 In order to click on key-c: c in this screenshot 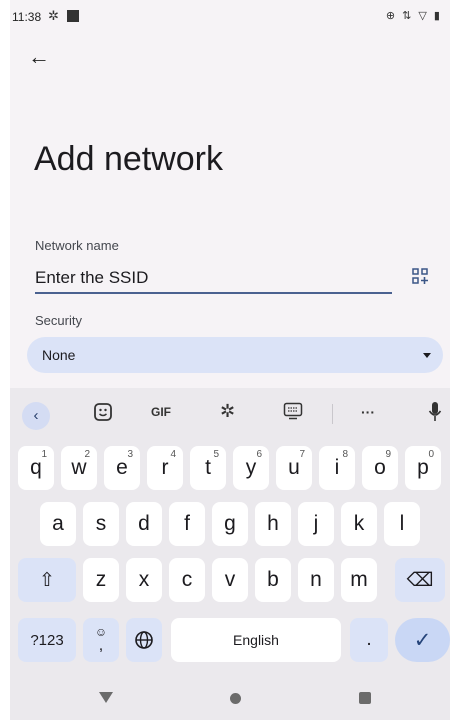, I will do `click(187, 580)`.